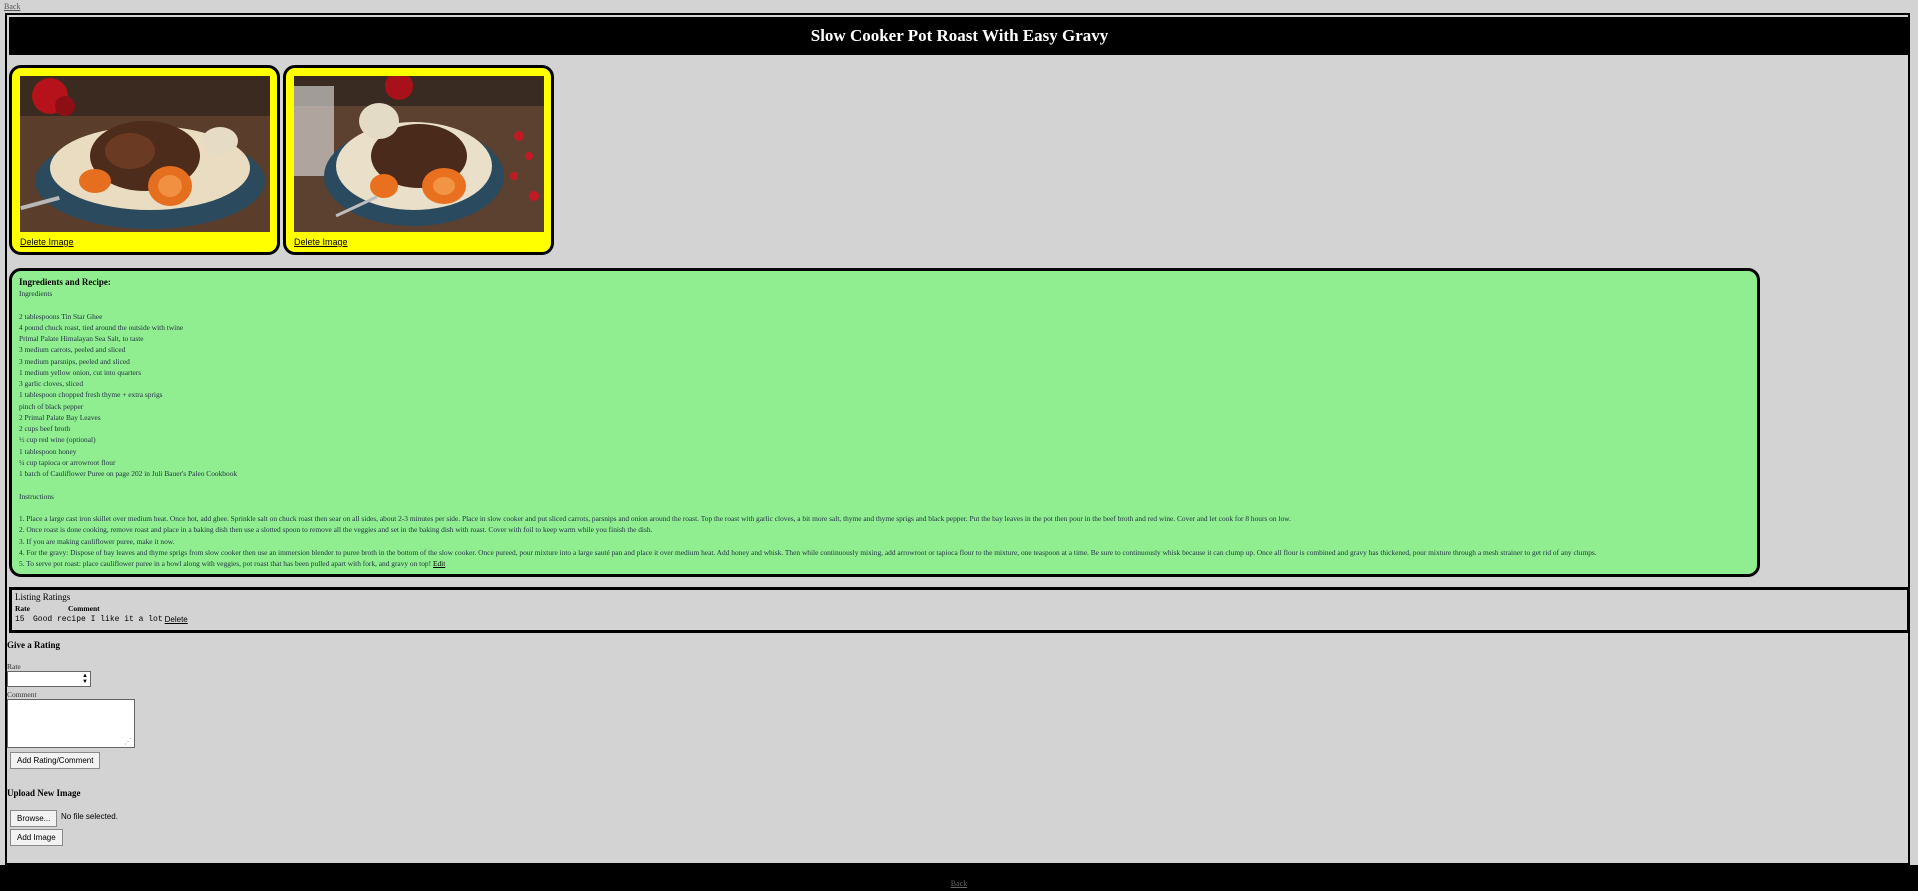 The width and height of the screenshot is (1918, 891). I want to click on recipe-heading: Ingredients and Recipe:, so click(65, 282).